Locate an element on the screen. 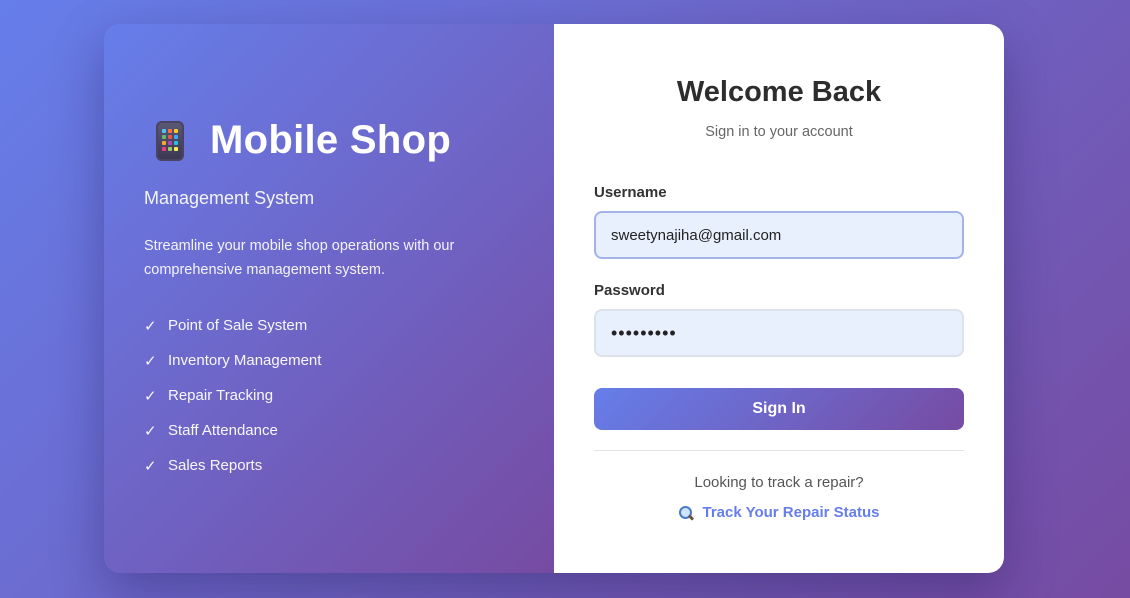 This screenshot has width=1130, height=598. username-input is located at coordinates (779, 235).